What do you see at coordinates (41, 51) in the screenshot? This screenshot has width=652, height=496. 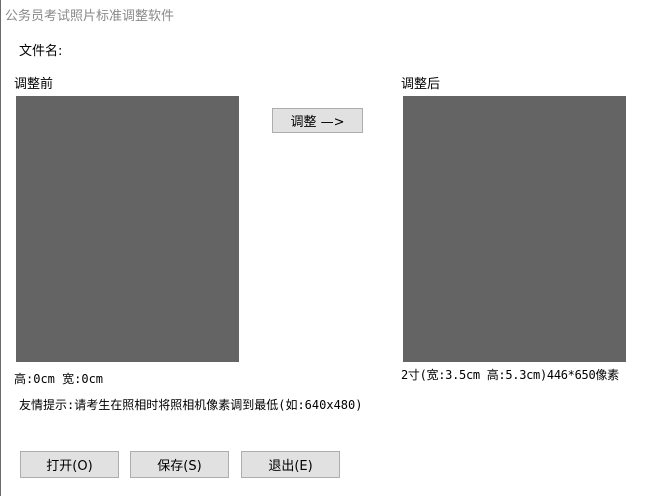 I see `file-name-label: 文件名:` at bounding box center [41, 51].